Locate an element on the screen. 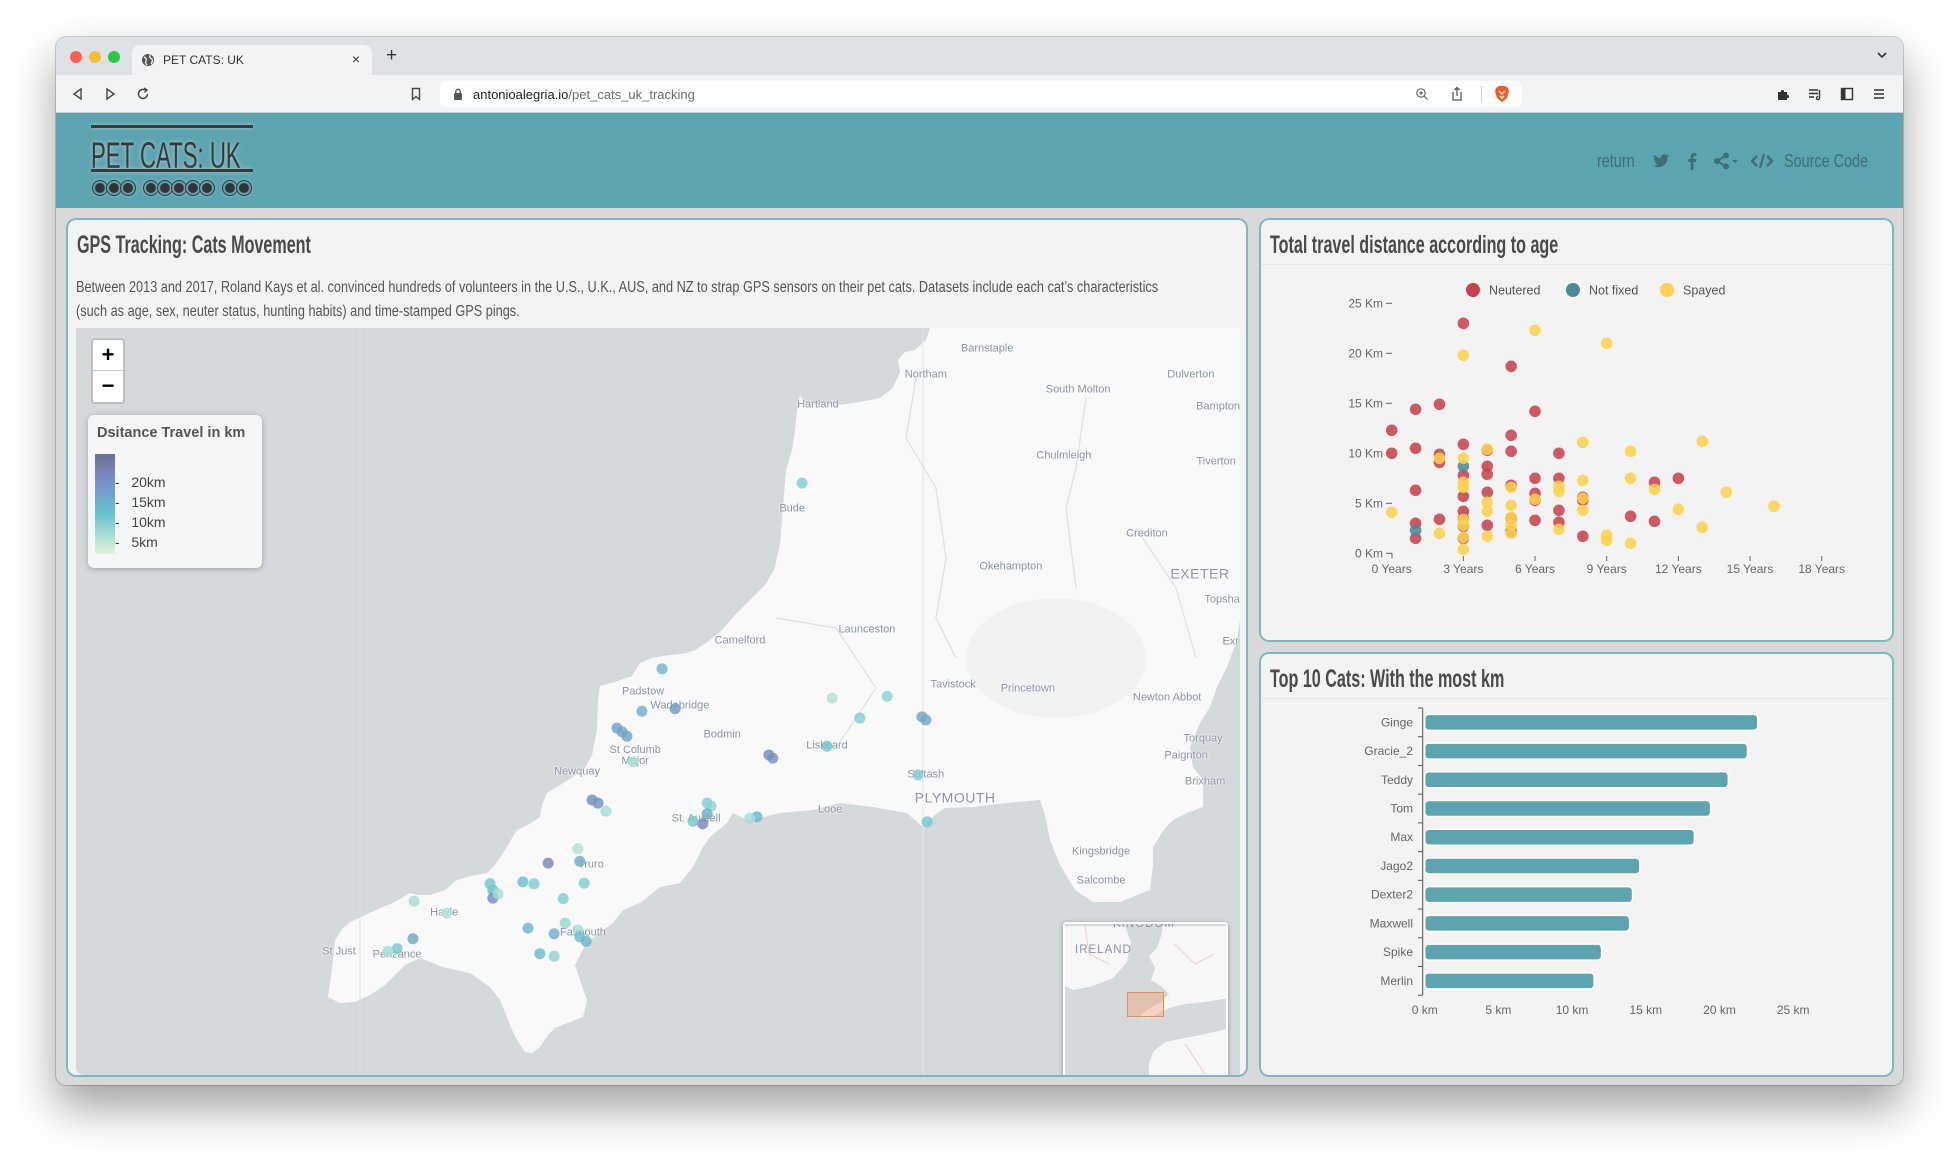 The width and height of the screenshot is (1957, 1160). close-tab-button: × is located at coordinates (356, 59).